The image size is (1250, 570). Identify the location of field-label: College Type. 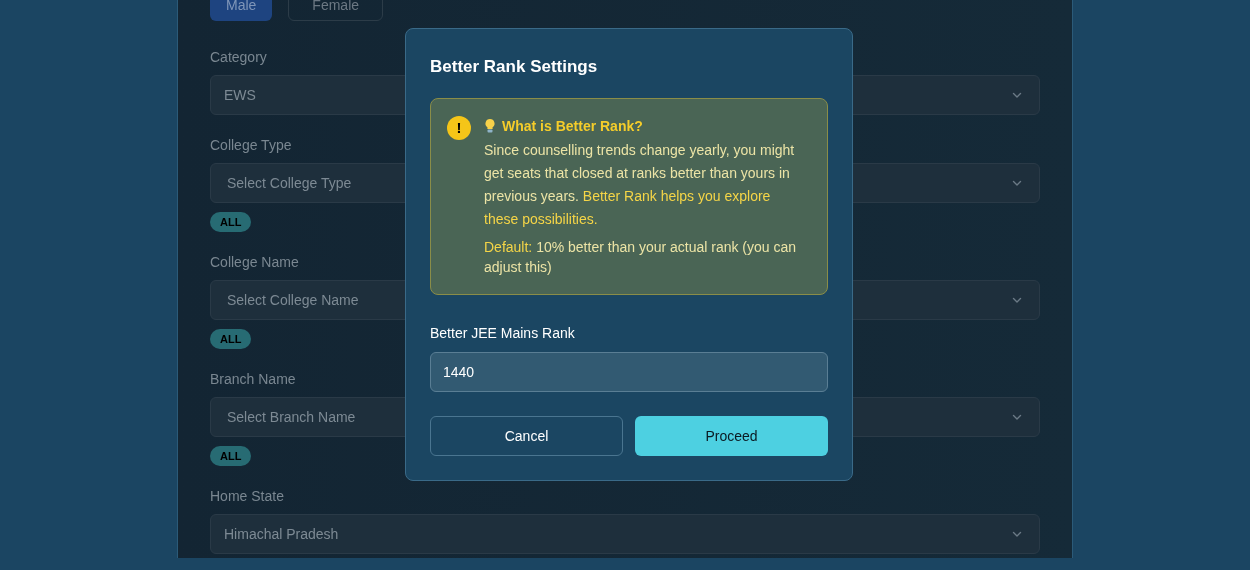
(251, 145).